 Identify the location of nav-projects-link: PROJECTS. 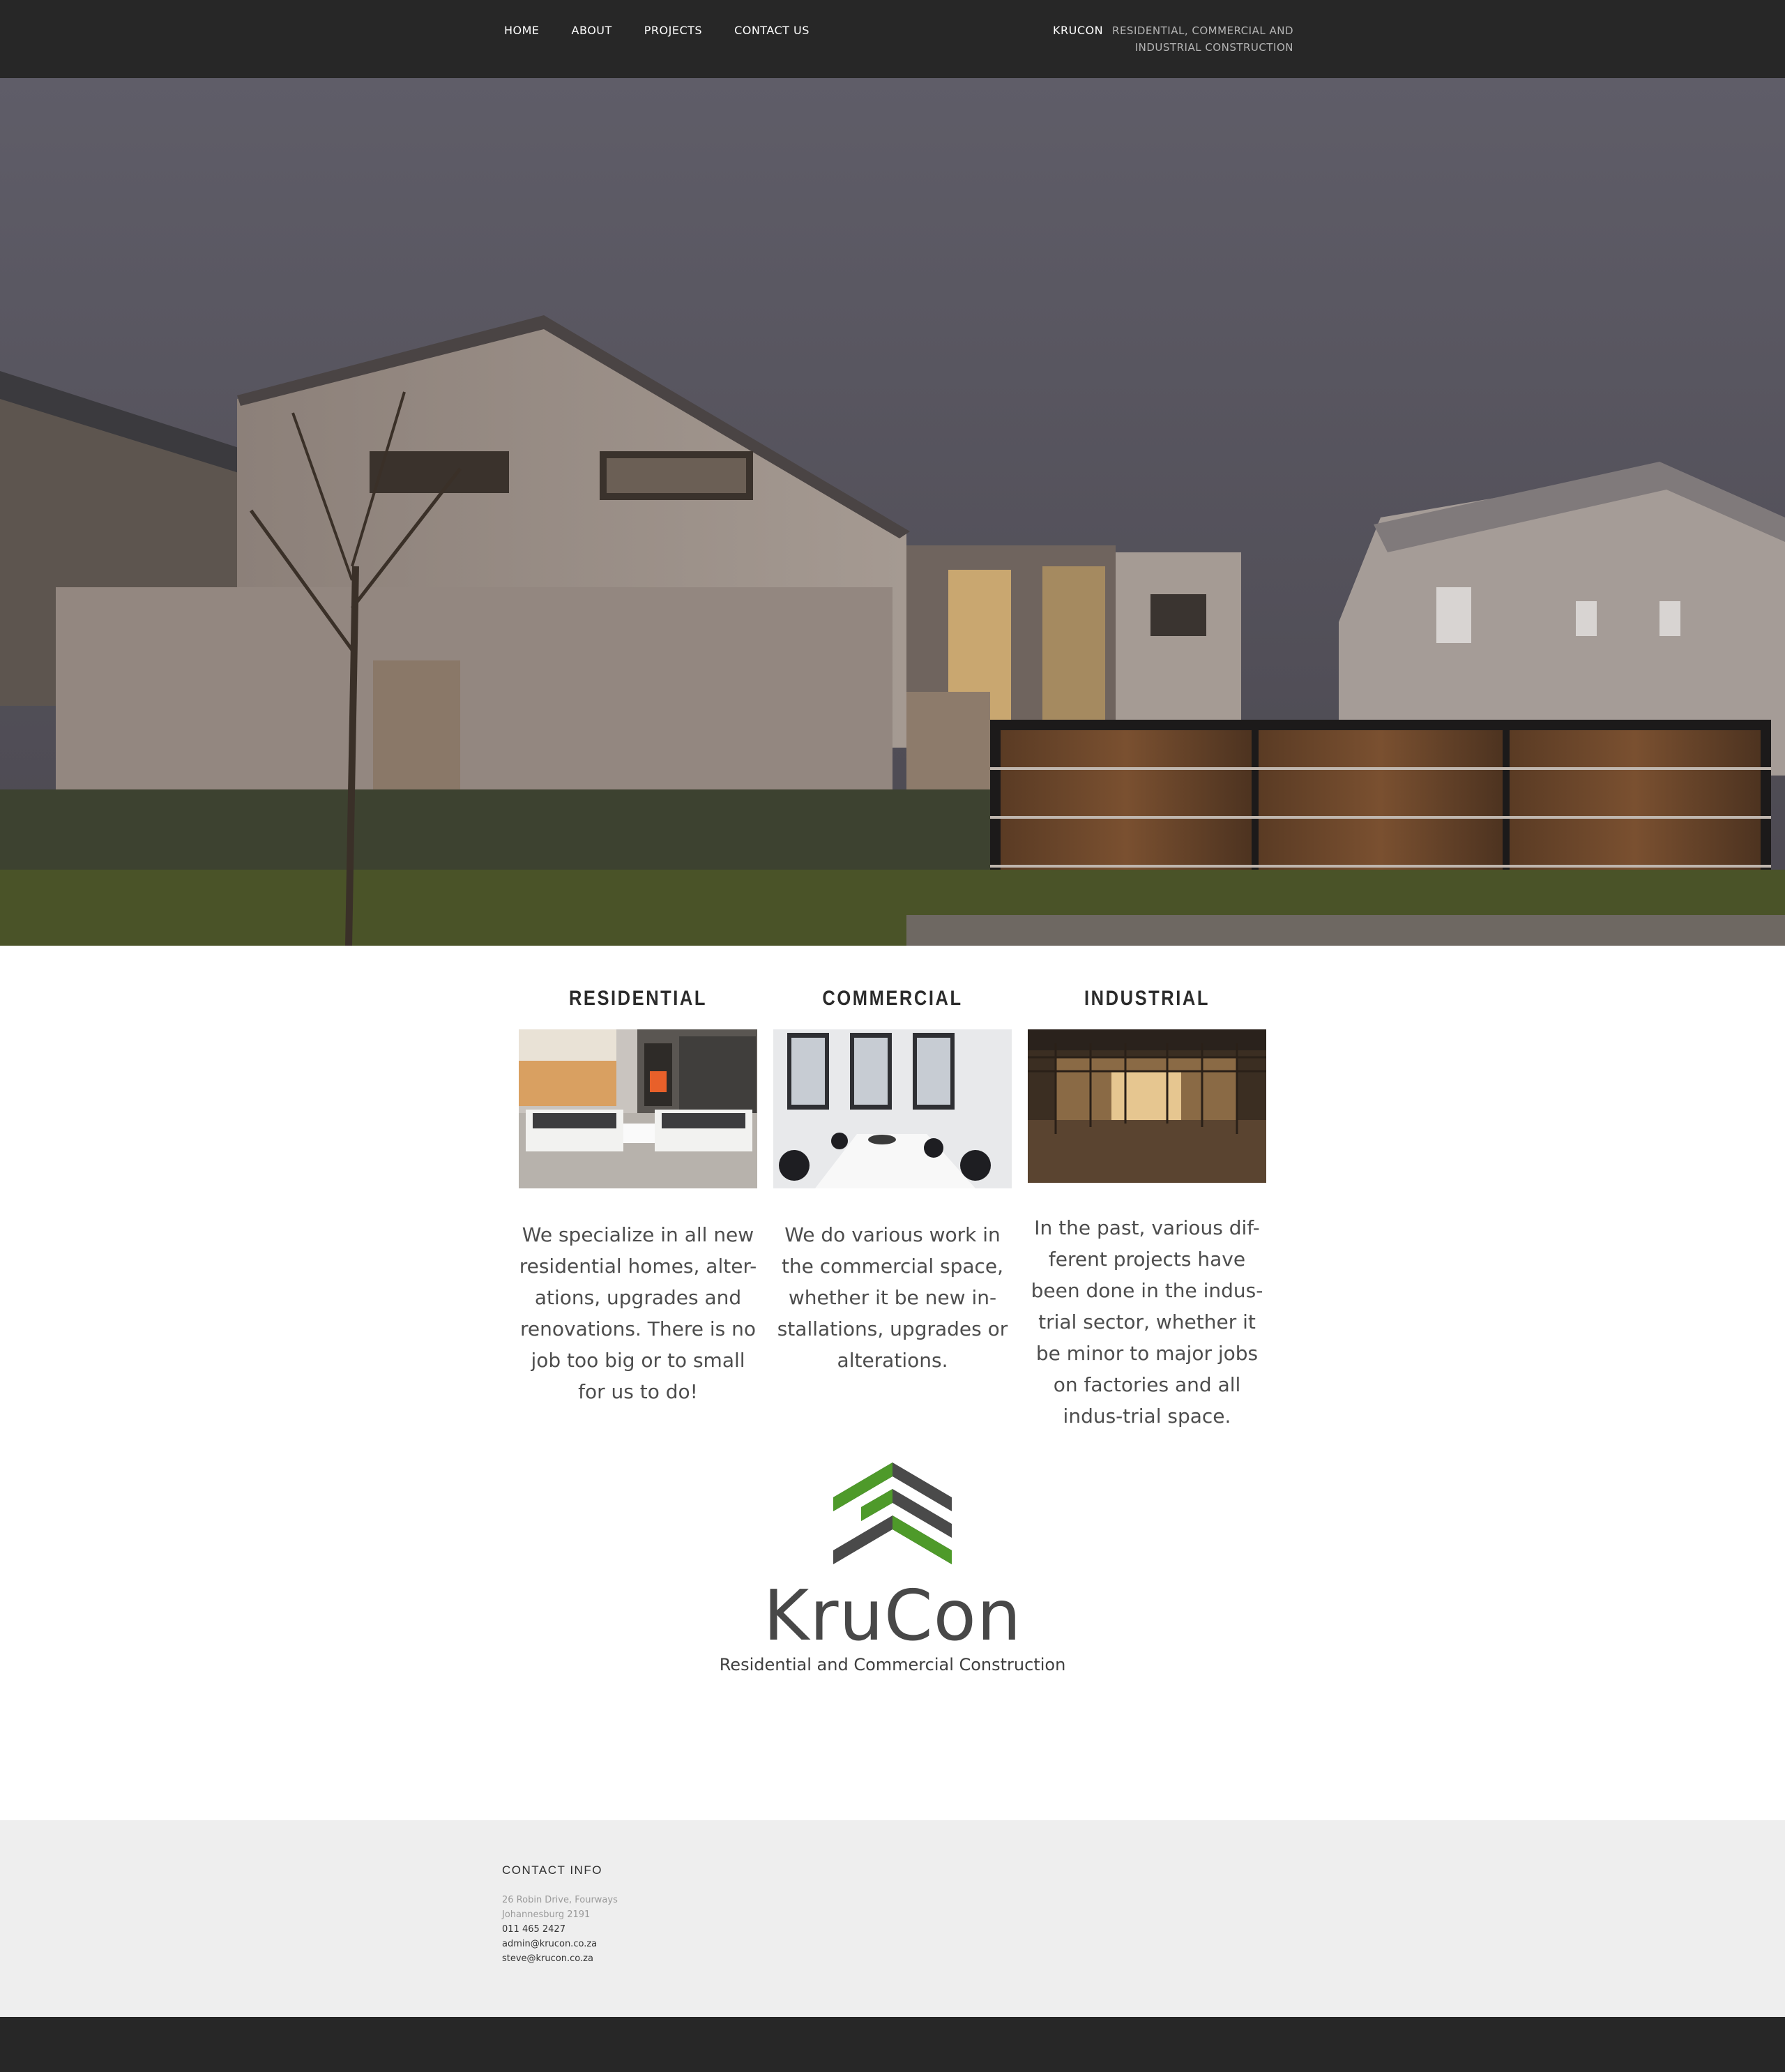
(673, 30).